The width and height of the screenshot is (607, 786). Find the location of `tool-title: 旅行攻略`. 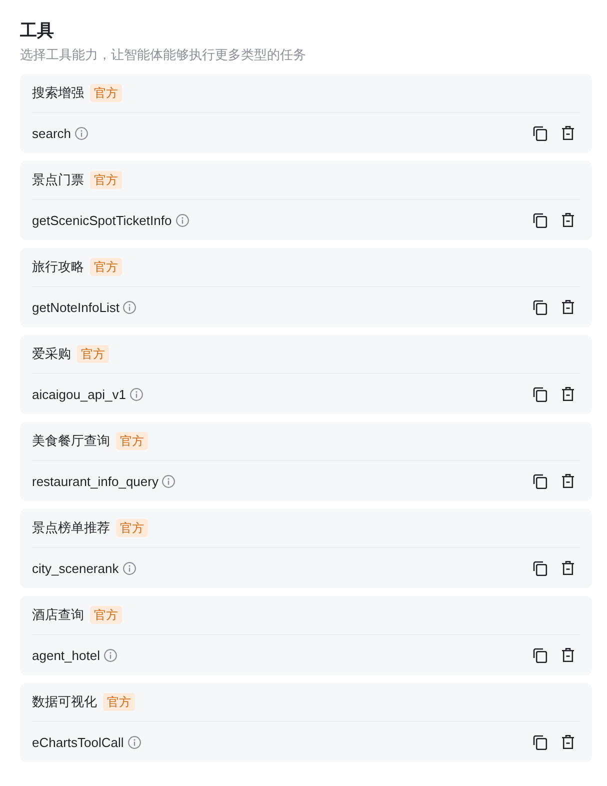

tool-title: 旅行攻略 is located at coordinates (58, 267).